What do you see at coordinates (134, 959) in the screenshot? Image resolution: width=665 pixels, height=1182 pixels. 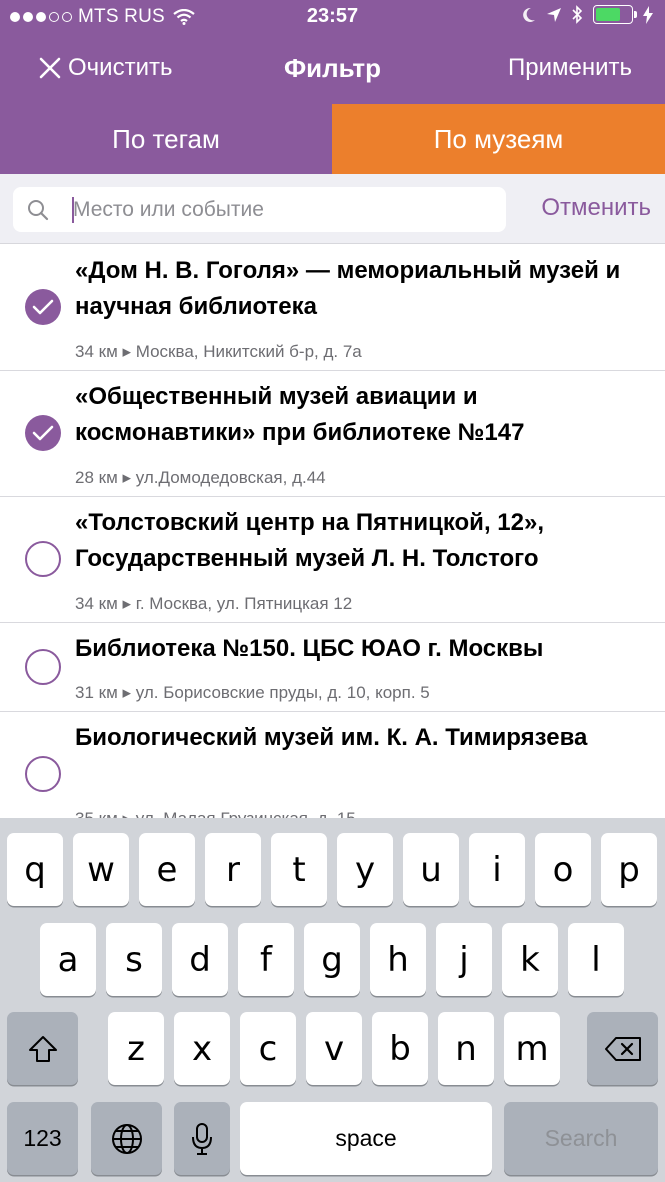 I see `key-s: s` at bounding box center [134, 959].